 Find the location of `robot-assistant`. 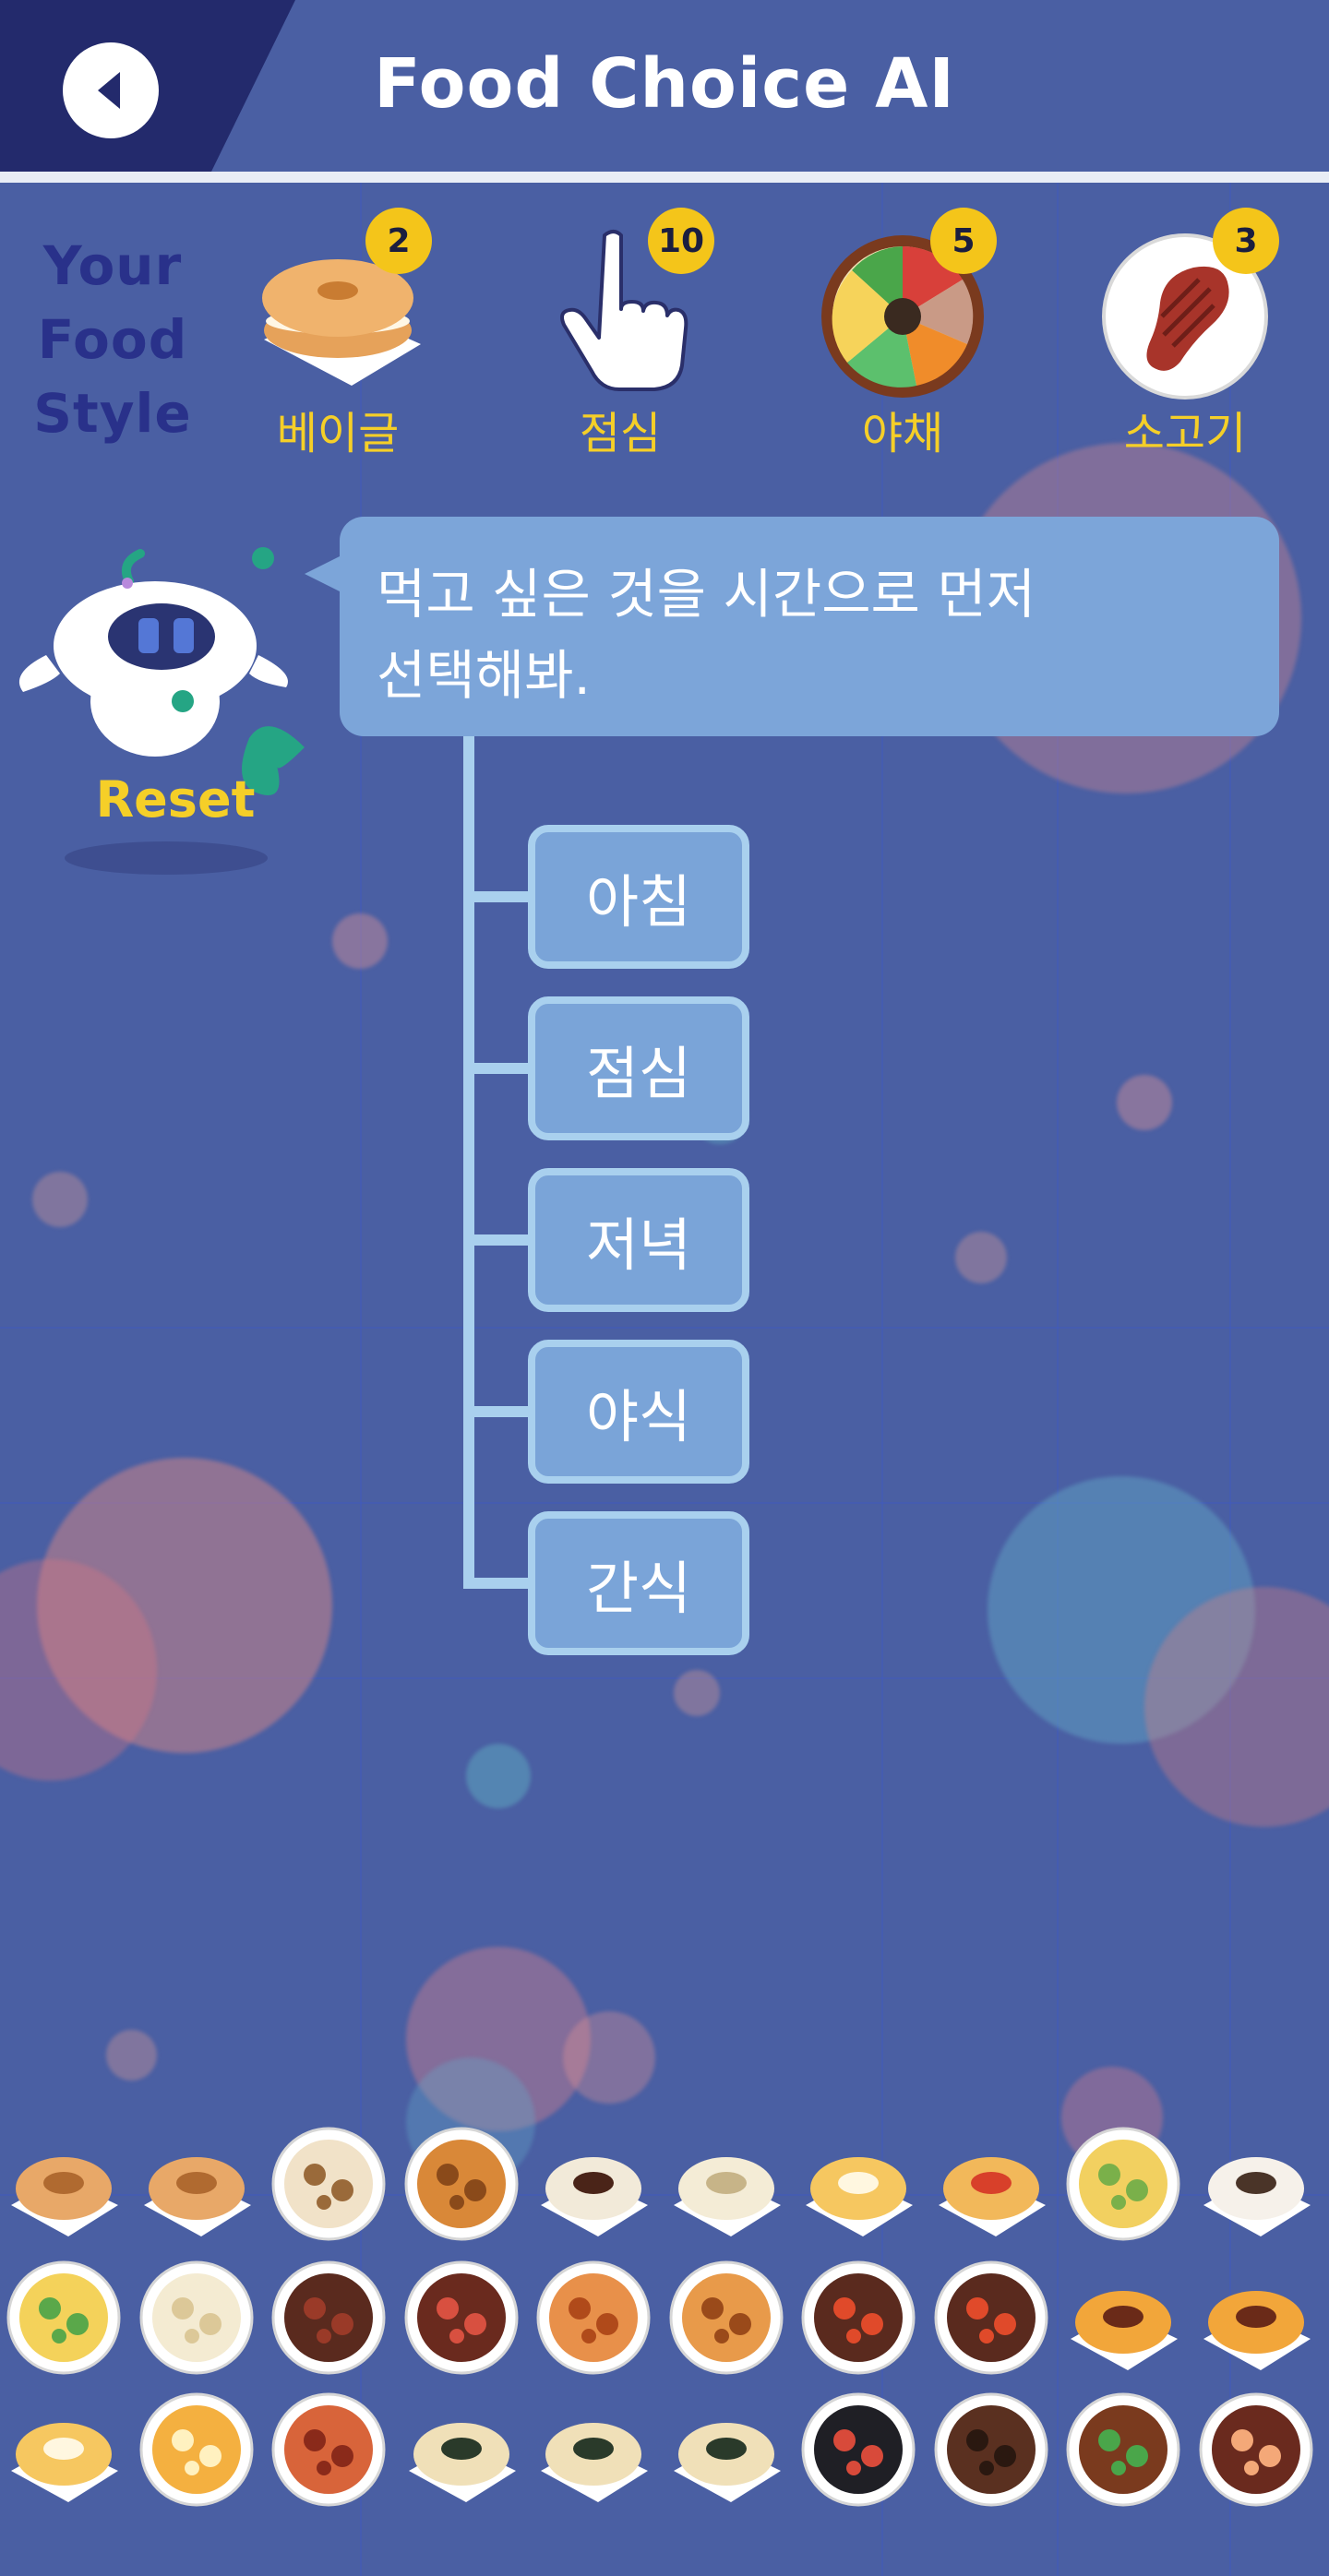

robot-assistant is located at coordinates (161, 701).